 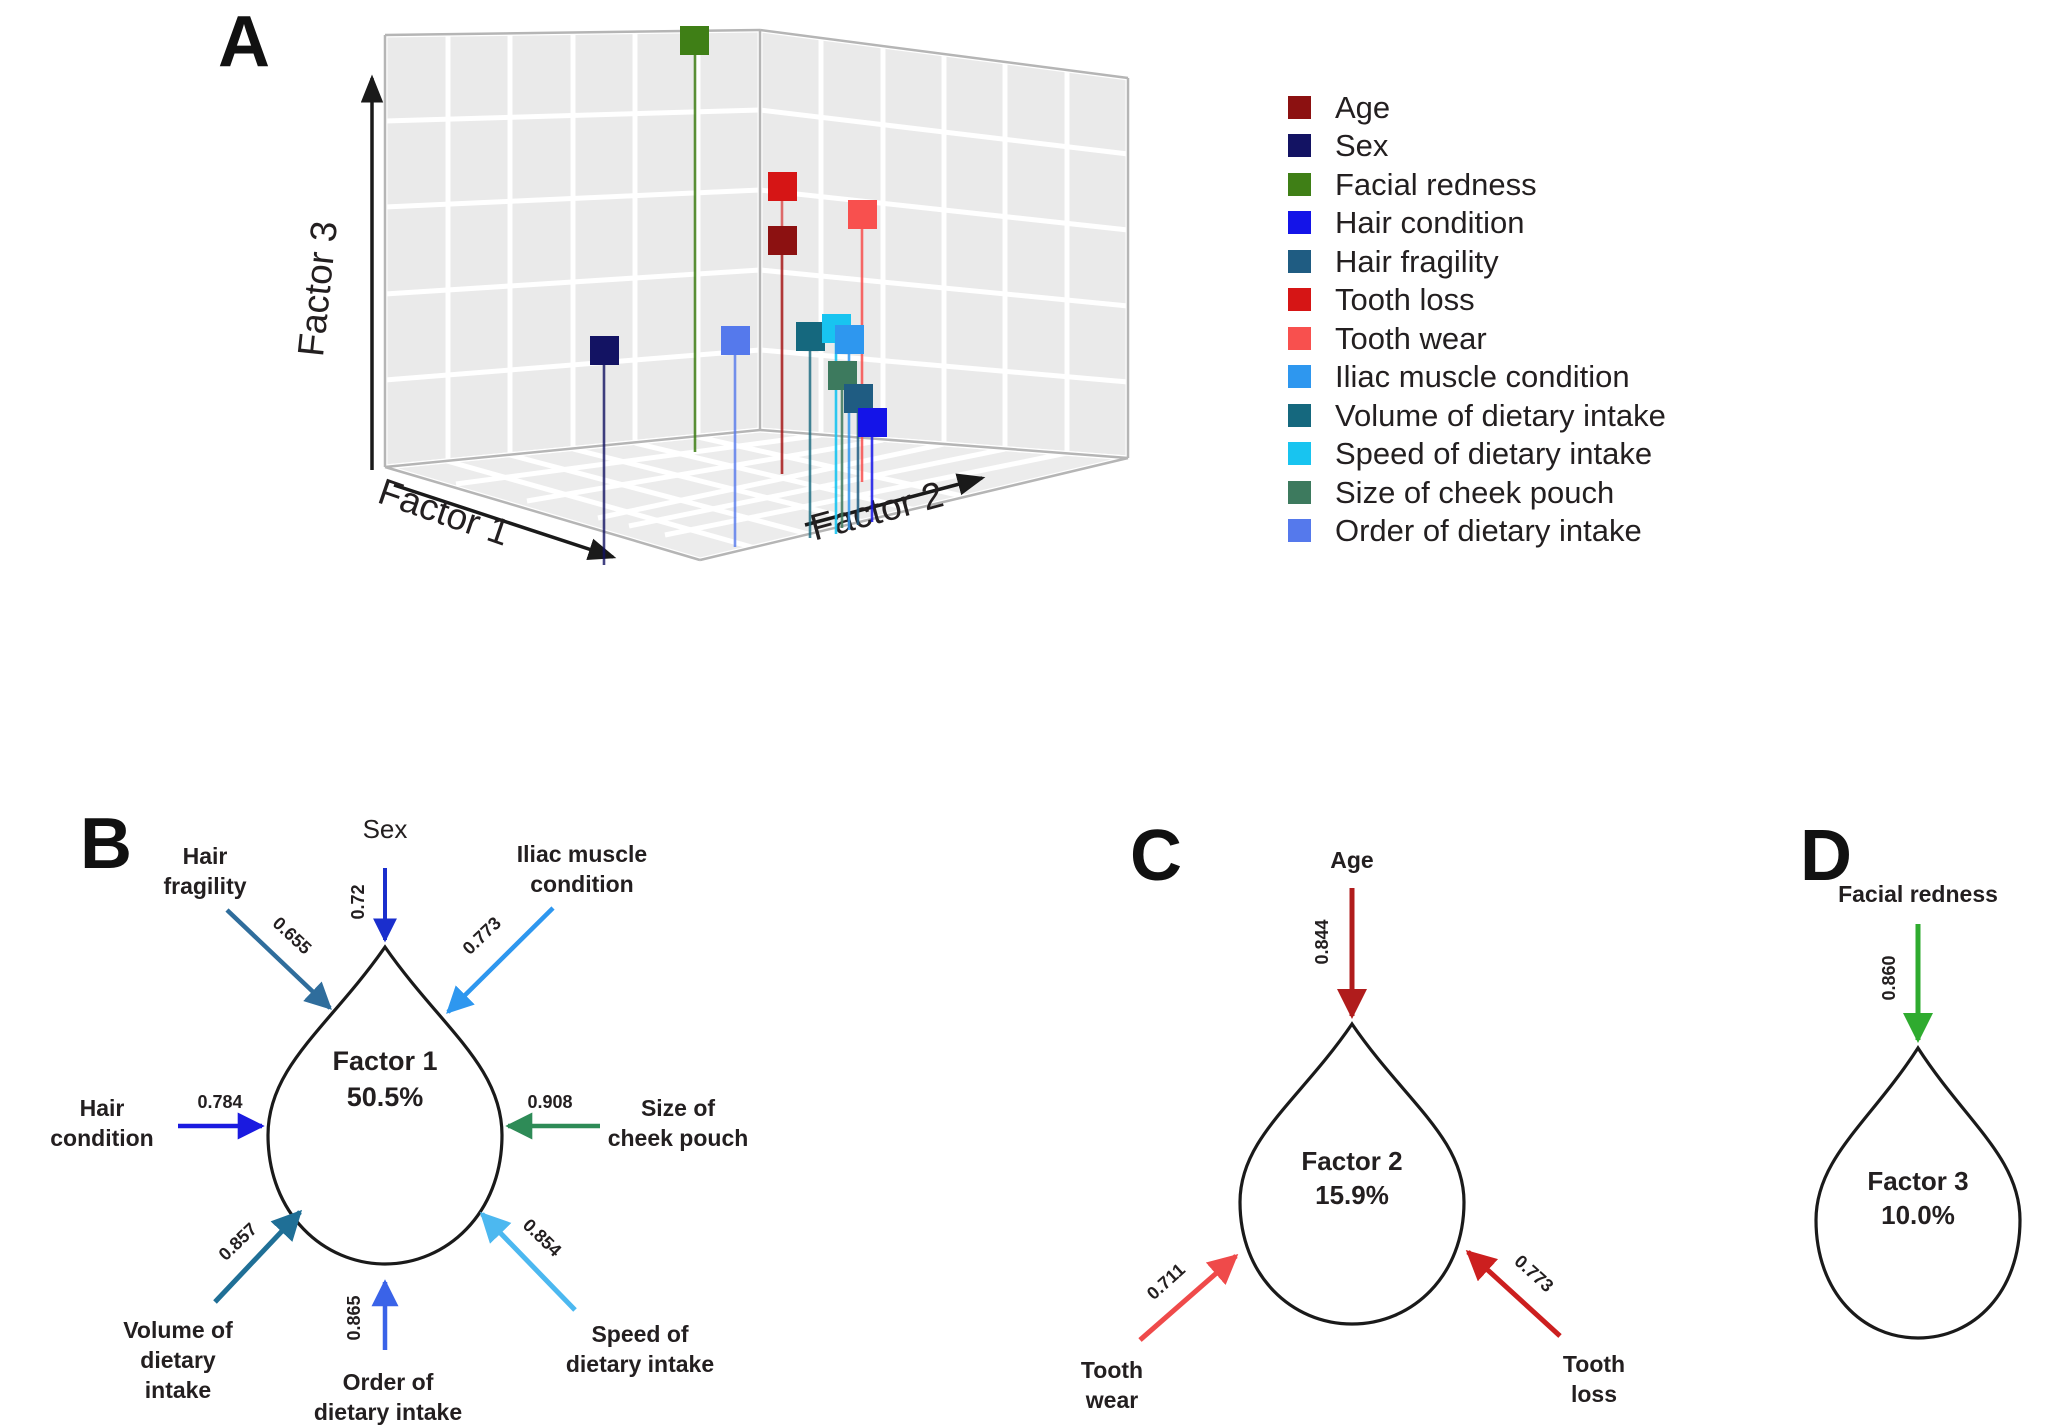 I want to click on factor1-title: Factor 1, so click(x=384, y=1061).